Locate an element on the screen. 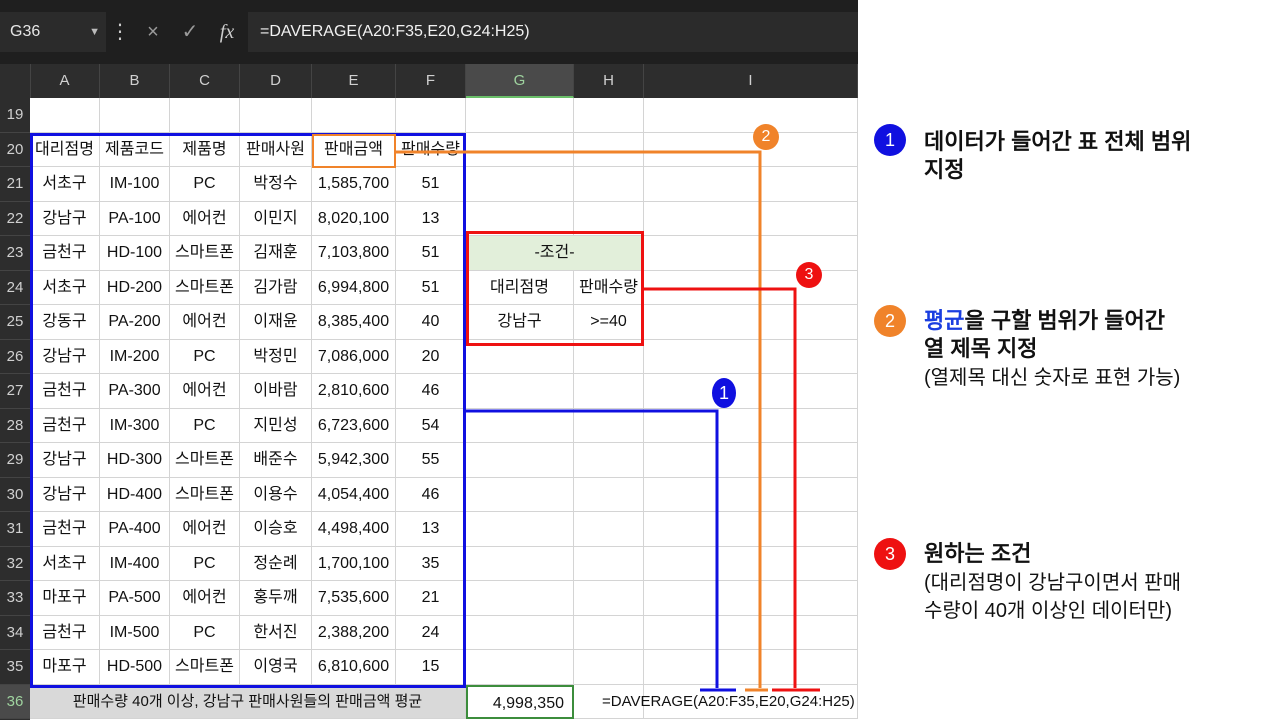 The height and width of the screenshot is (720, 1280). note3-badge: 3 is located at coordinates (890, 554).